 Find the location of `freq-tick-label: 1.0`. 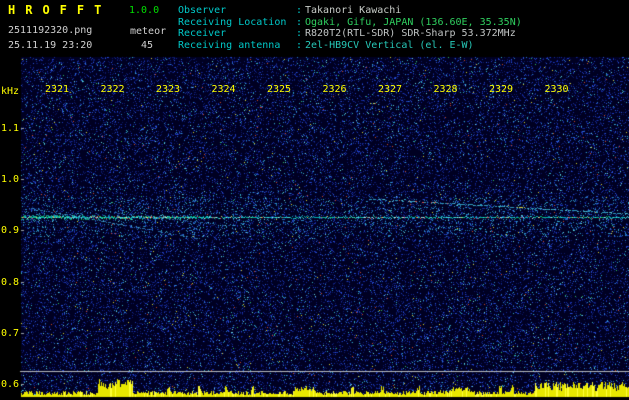

freq-tick-label: 1.0 is located at coordinates (10, 179).